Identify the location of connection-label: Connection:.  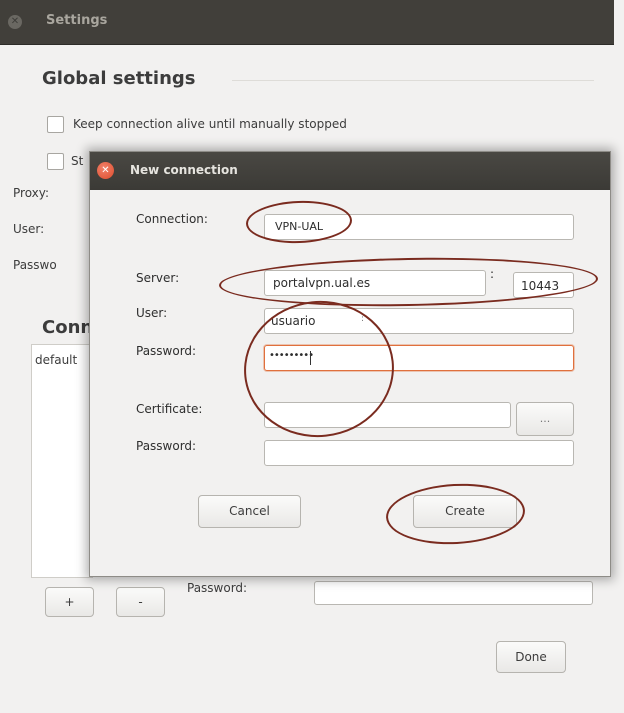
(172, 219).